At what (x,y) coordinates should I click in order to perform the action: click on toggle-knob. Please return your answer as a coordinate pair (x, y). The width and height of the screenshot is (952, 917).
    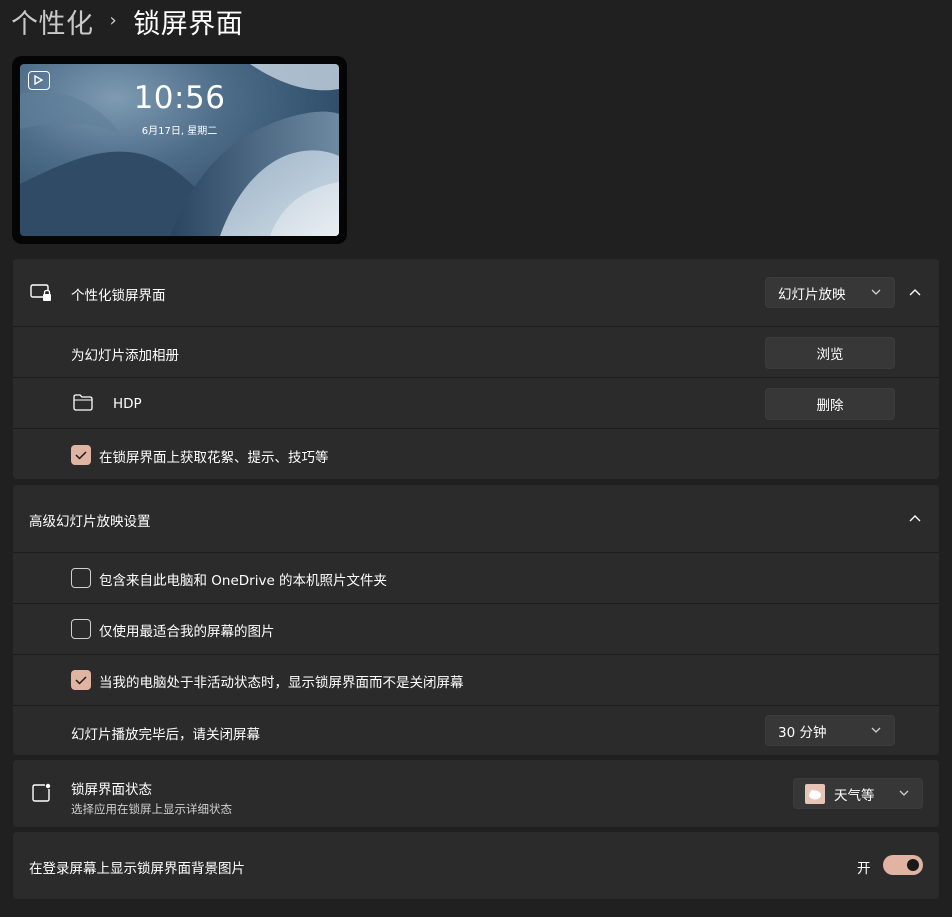
    Looking at the image, I should click on (913, 865).